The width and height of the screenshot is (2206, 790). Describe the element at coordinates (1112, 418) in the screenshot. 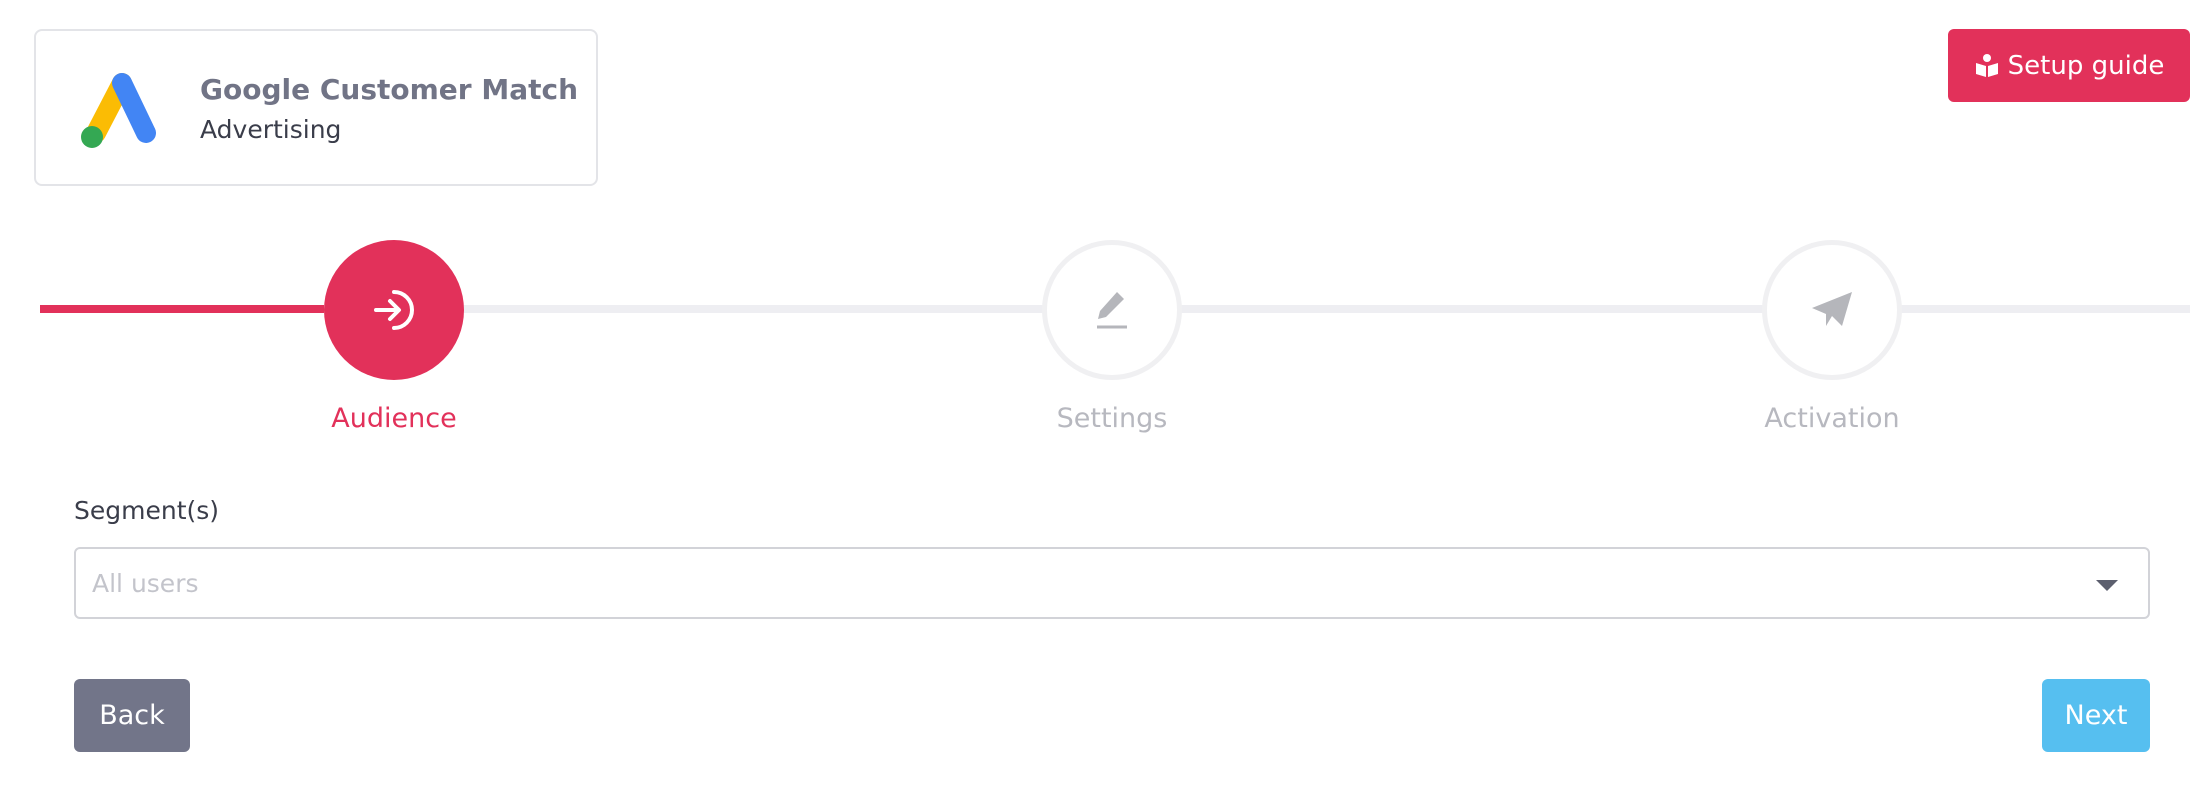

I see `step-label-settings: Settings` at that location.